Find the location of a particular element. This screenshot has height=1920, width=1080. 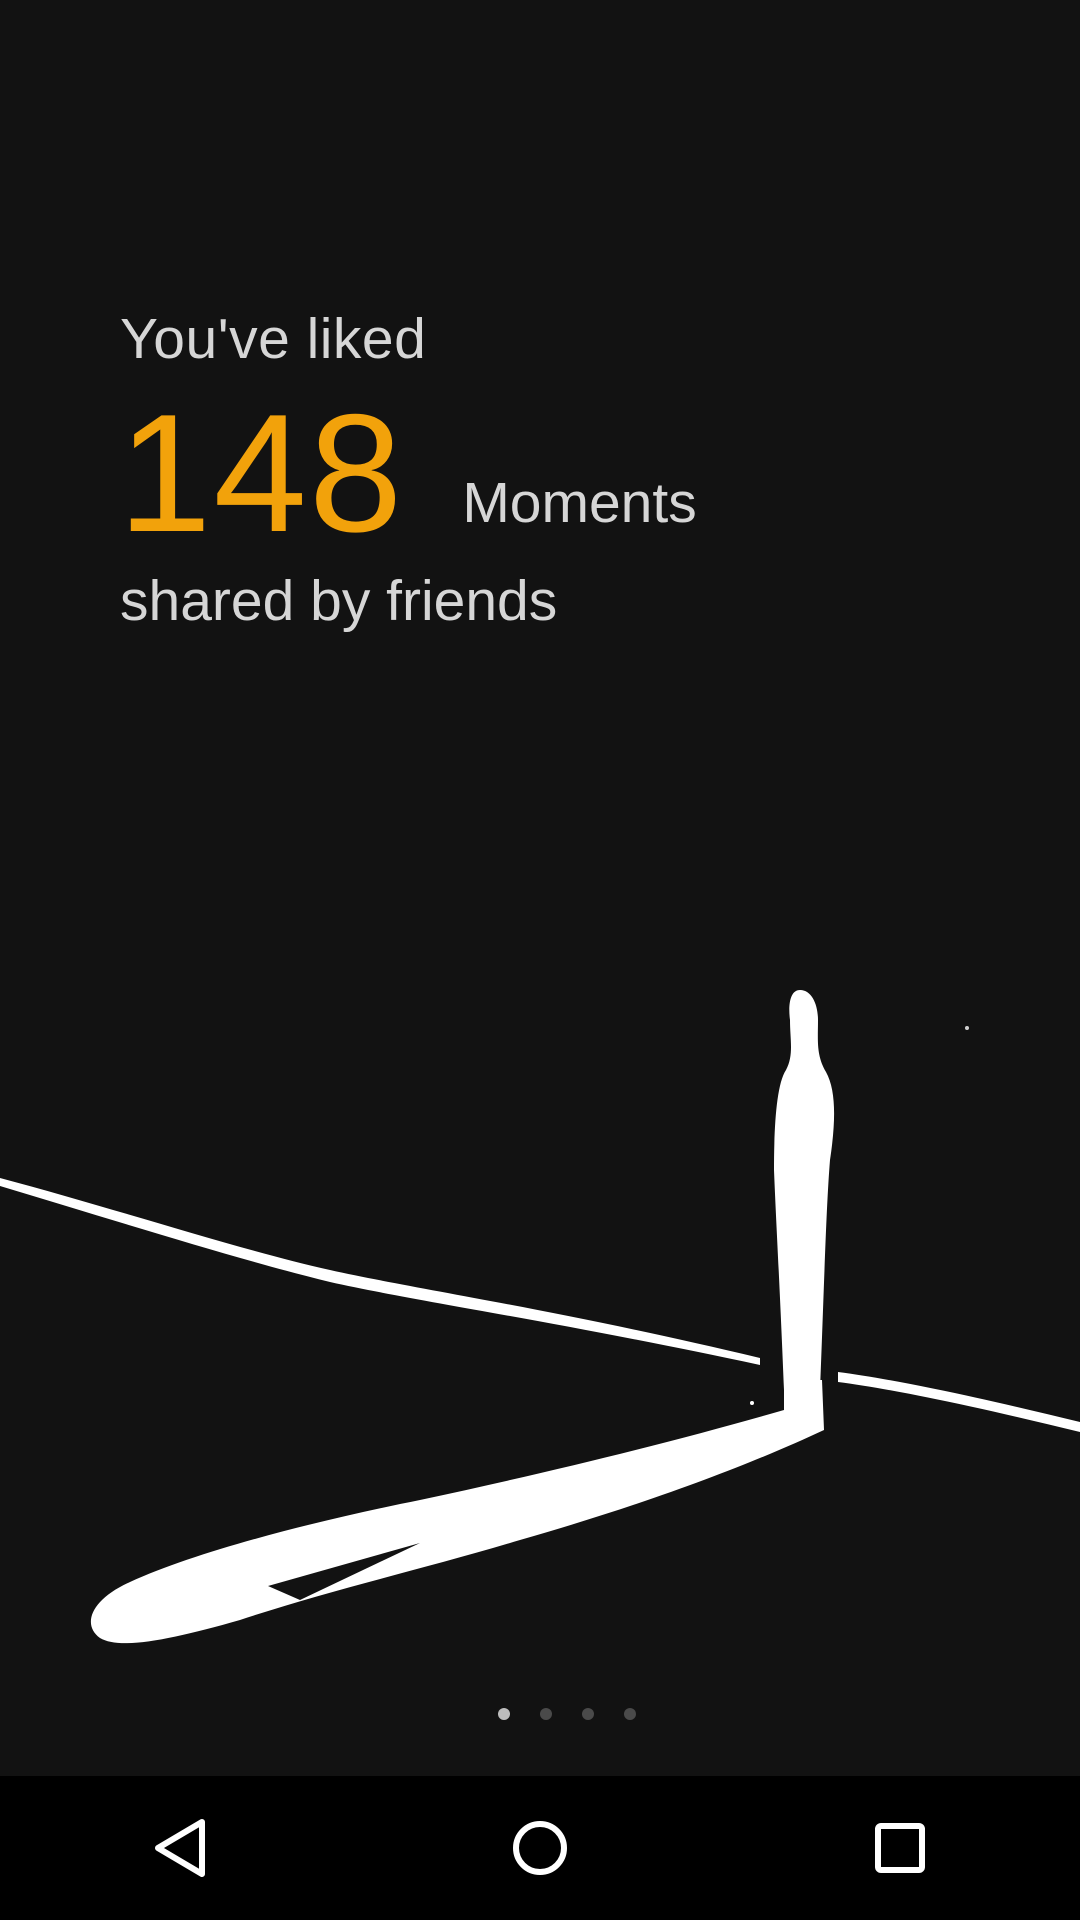

recents-button is located at coordinates (900, 1848).